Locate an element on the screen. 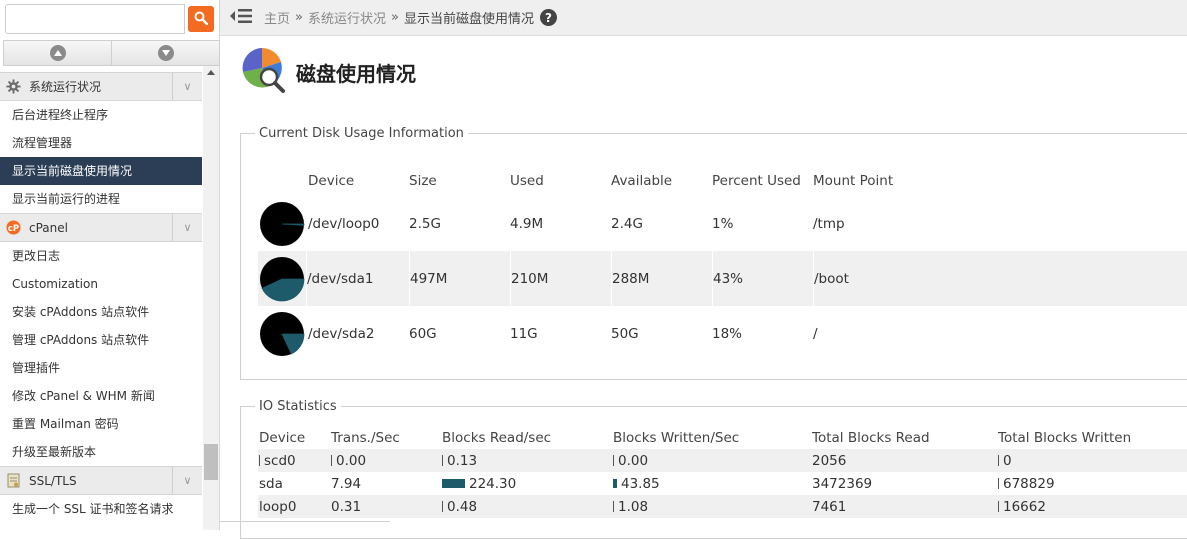 Image resolution: width=1187 pixels, height=539 pixels. sidebar-item-running-processes: 显示当前运行的进程 is located at coordinates (101, 199).